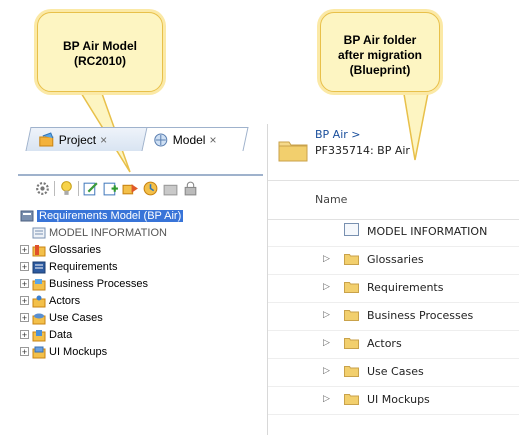 Image resolution: width=519 pixels, height=435 pixels. I want to click on model-toolbar, so click(141, 188).